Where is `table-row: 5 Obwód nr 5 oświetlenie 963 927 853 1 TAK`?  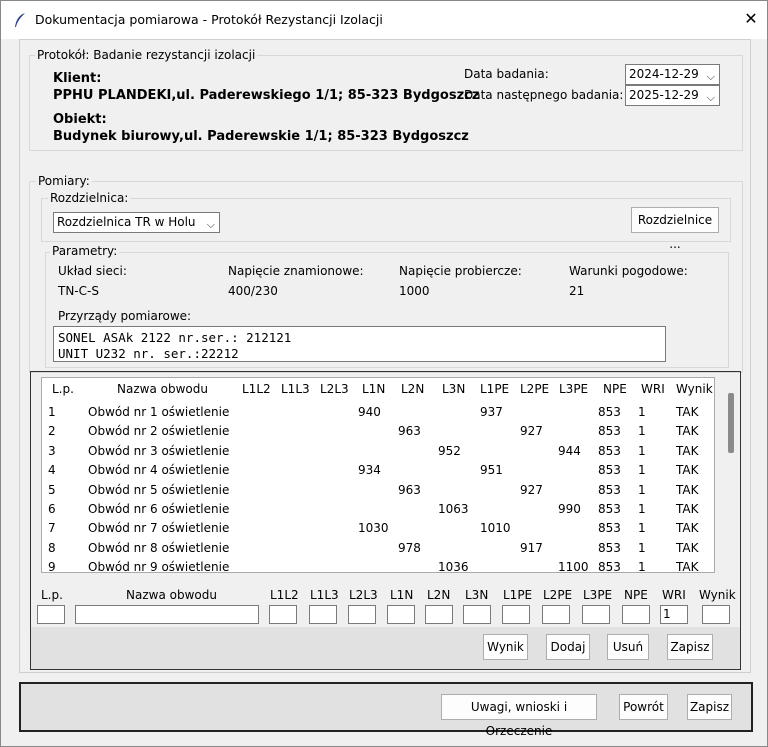
table-row: 5 Obwód nr 5 oświetlenie 963 927 853 1 TAK is located at coordinates (378, 492).